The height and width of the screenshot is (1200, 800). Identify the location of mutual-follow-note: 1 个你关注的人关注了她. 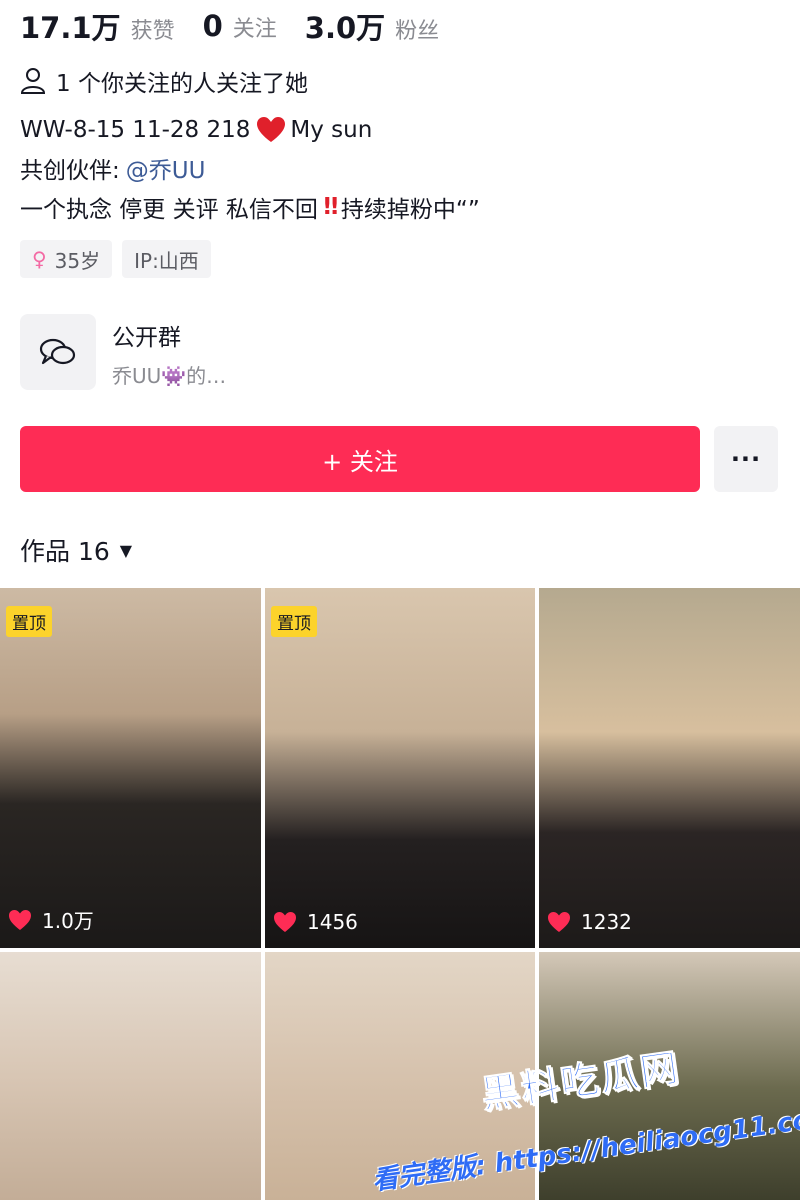
(164, 81).